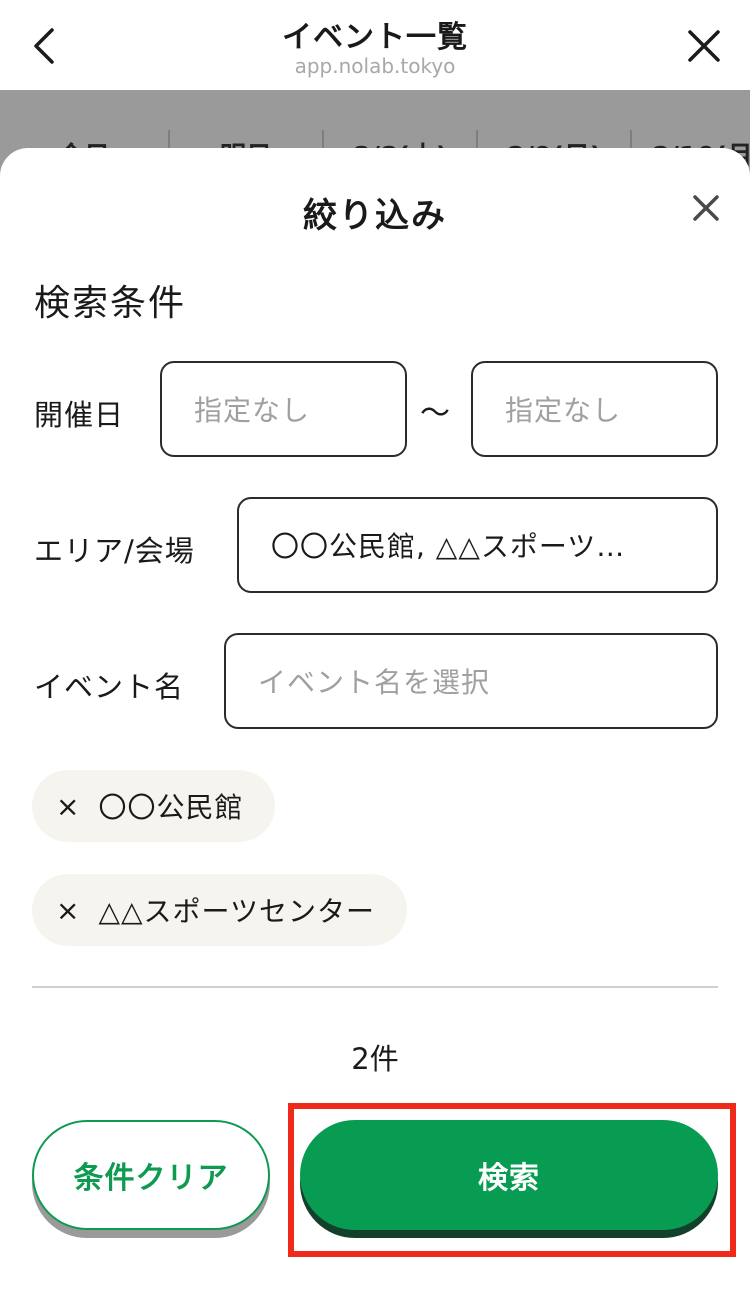  I want to click on chip-venue-2: × △△スポーツセンター, so click(219, 910).